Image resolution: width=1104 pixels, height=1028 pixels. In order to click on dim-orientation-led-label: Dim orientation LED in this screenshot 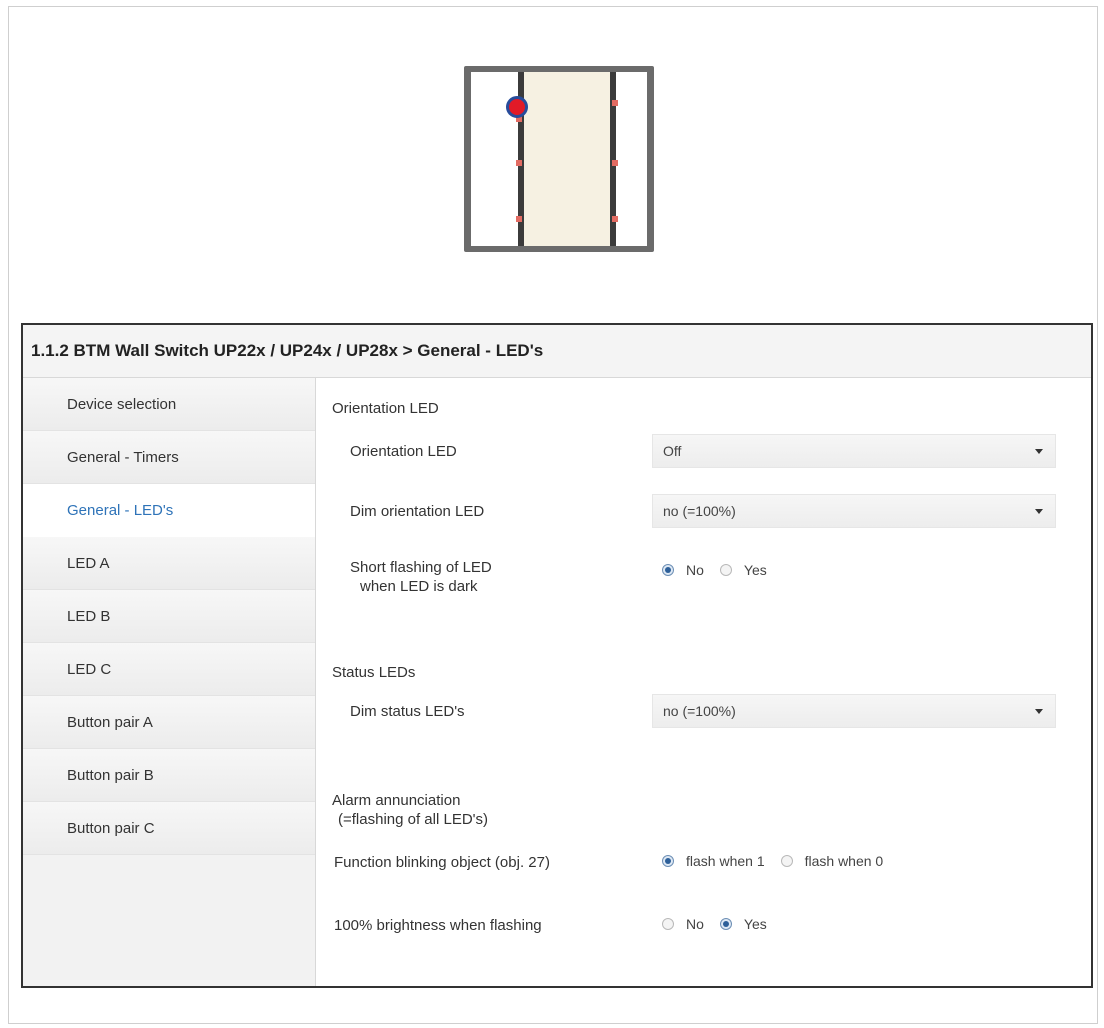, I will do `click(417, 511)`.